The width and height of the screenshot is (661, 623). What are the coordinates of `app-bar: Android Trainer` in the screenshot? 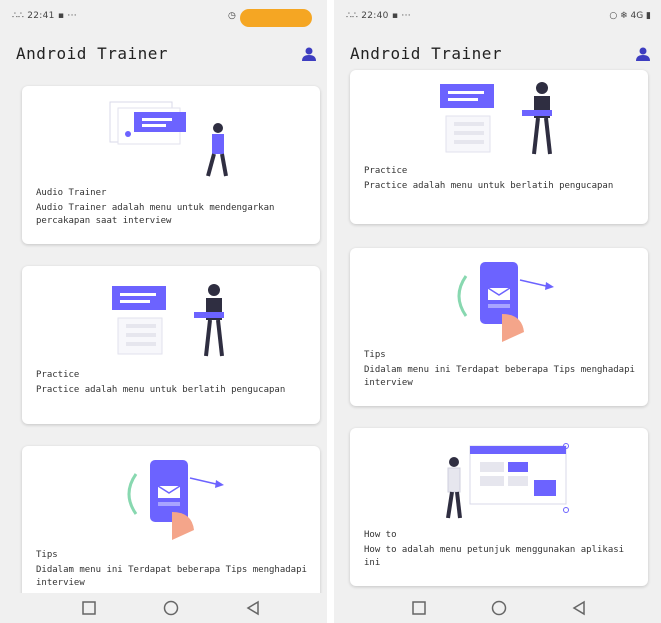 It's located at (163, 55).